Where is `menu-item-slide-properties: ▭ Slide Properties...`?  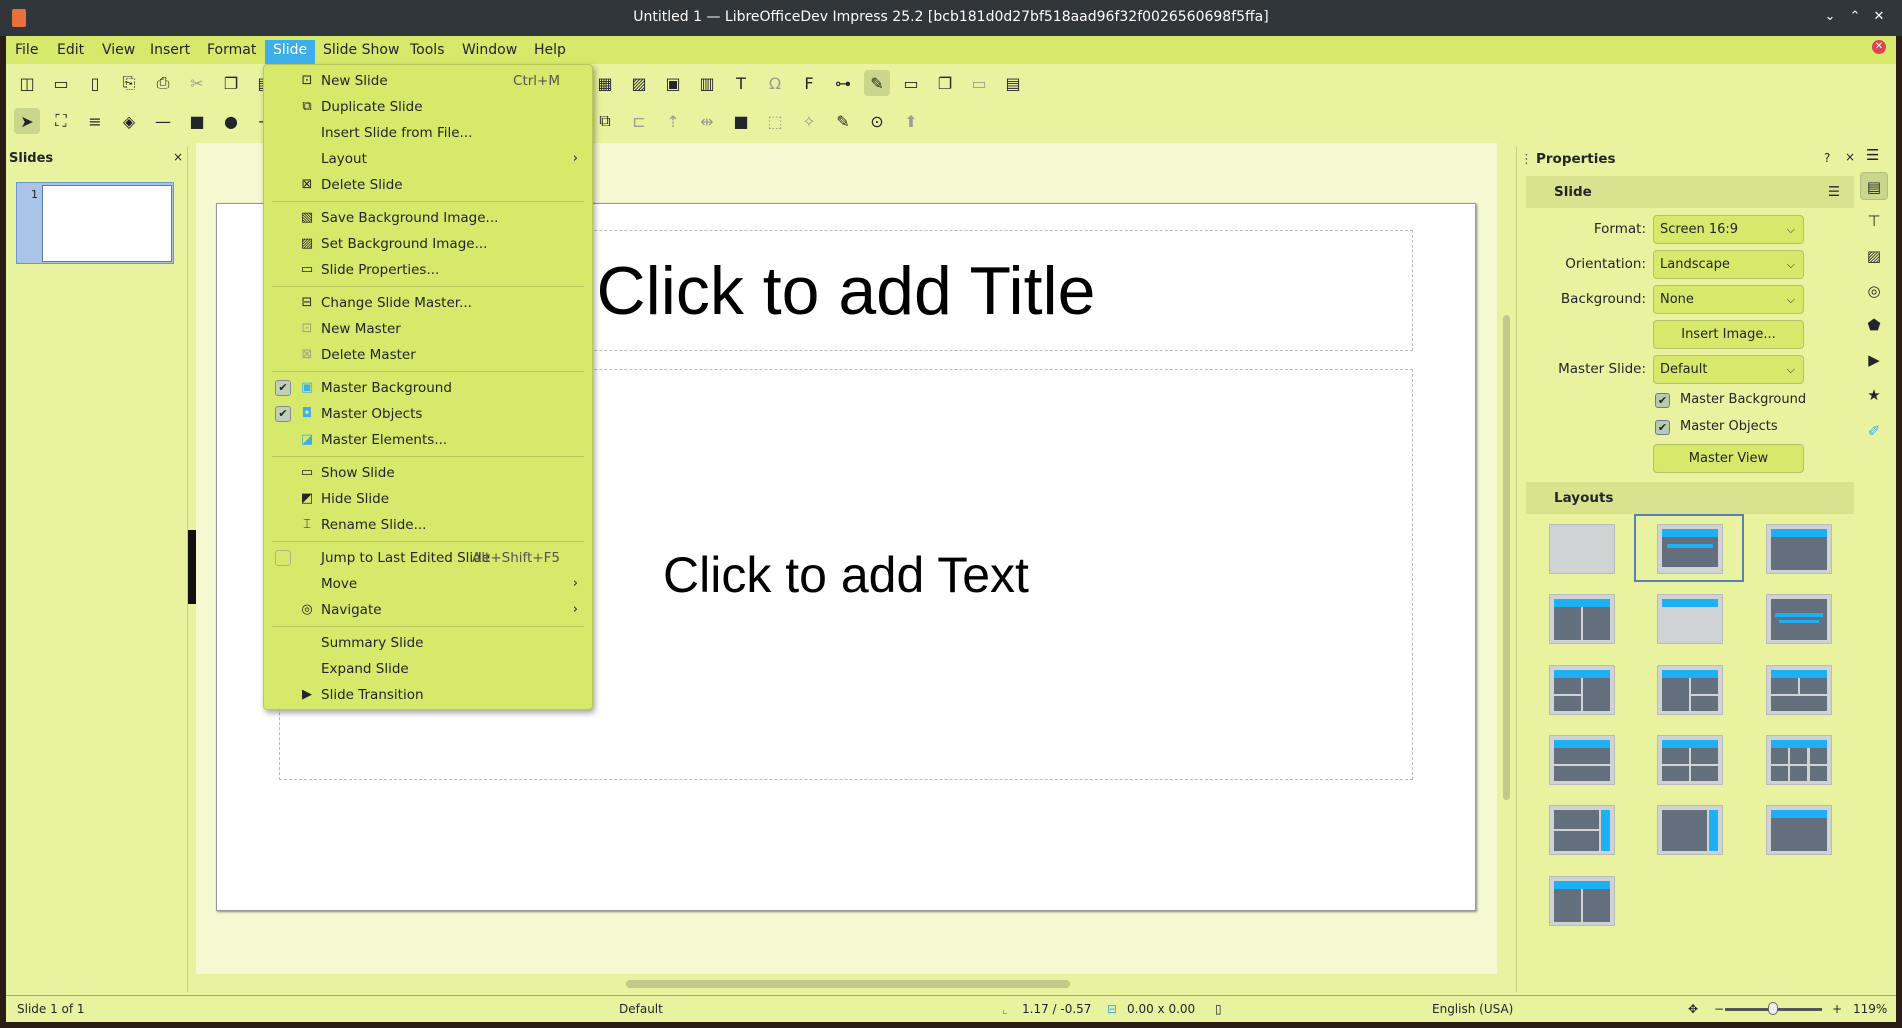
menu-item-slide-properties: ▭ Slide Properties... is located at coordinates (428, 270).